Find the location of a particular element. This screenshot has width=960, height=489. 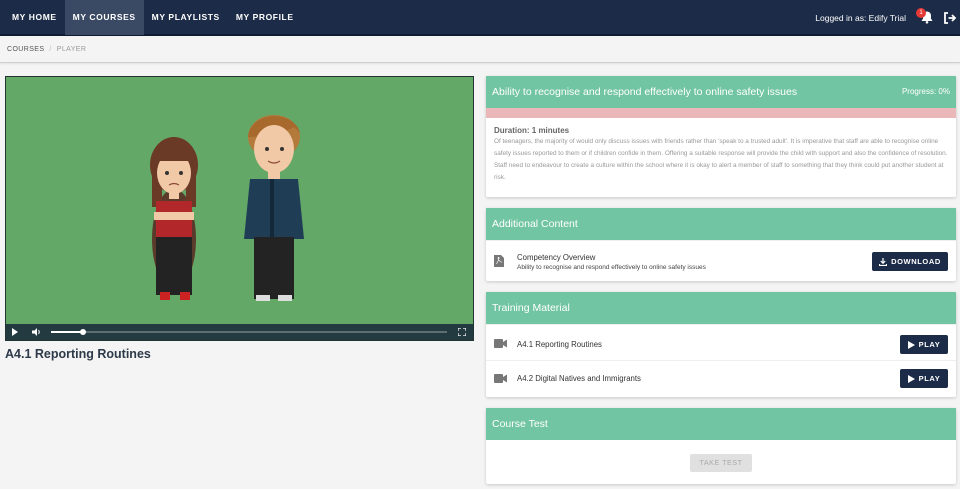

training-row: A4.2 Digital Natives and Immigrants PLAY is located at coordinates (721, 378).